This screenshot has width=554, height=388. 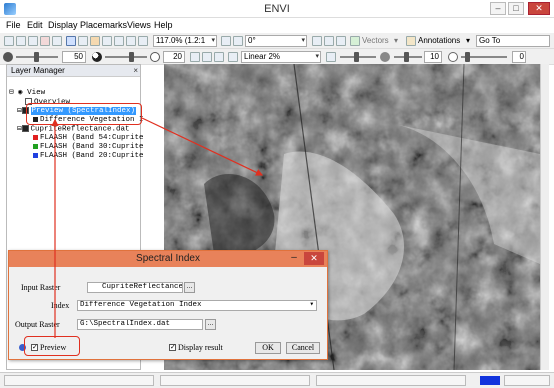 I want to click on arrow-to-image, so click(x=202, y=146).